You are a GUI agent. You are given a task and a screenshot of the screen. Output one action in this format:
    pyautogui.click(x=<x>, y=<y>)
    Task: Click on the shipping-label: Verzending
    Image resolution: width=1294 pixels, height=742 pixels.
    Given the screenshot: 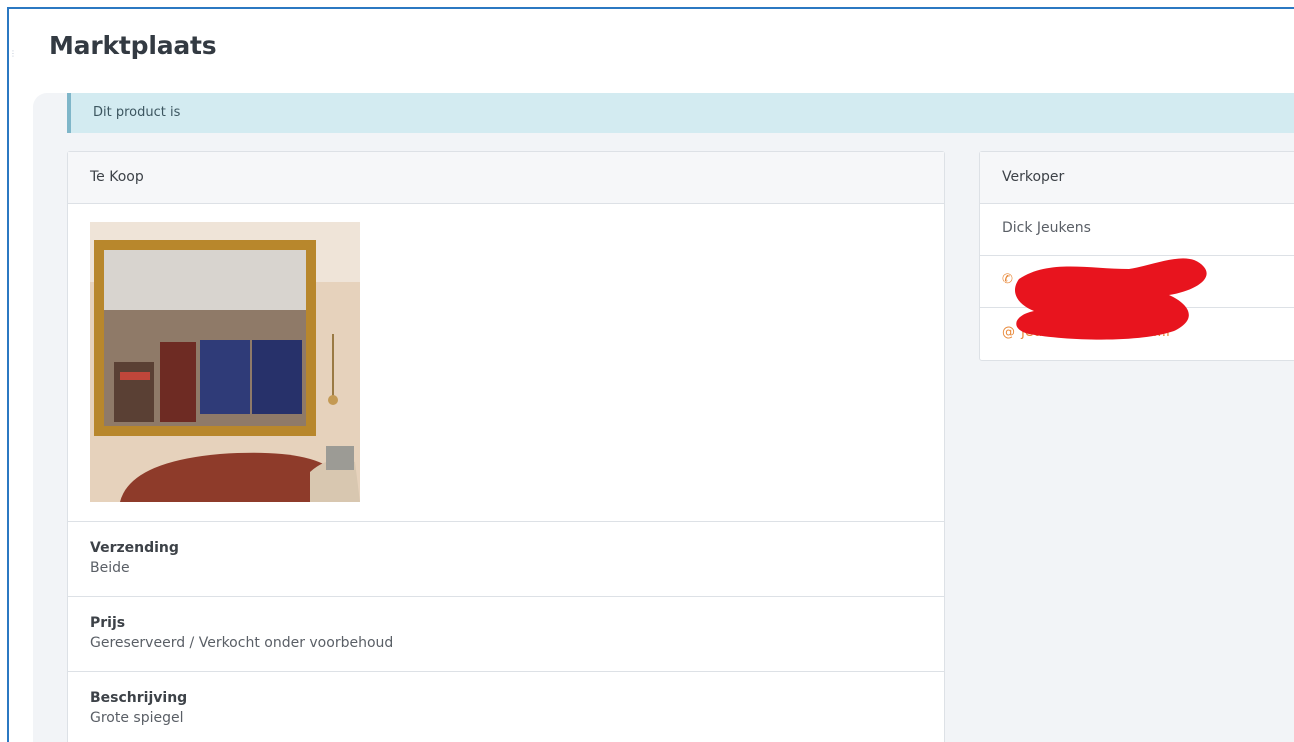 What is the action you would take?
    pyautogui.click(x=134, y=548)
    